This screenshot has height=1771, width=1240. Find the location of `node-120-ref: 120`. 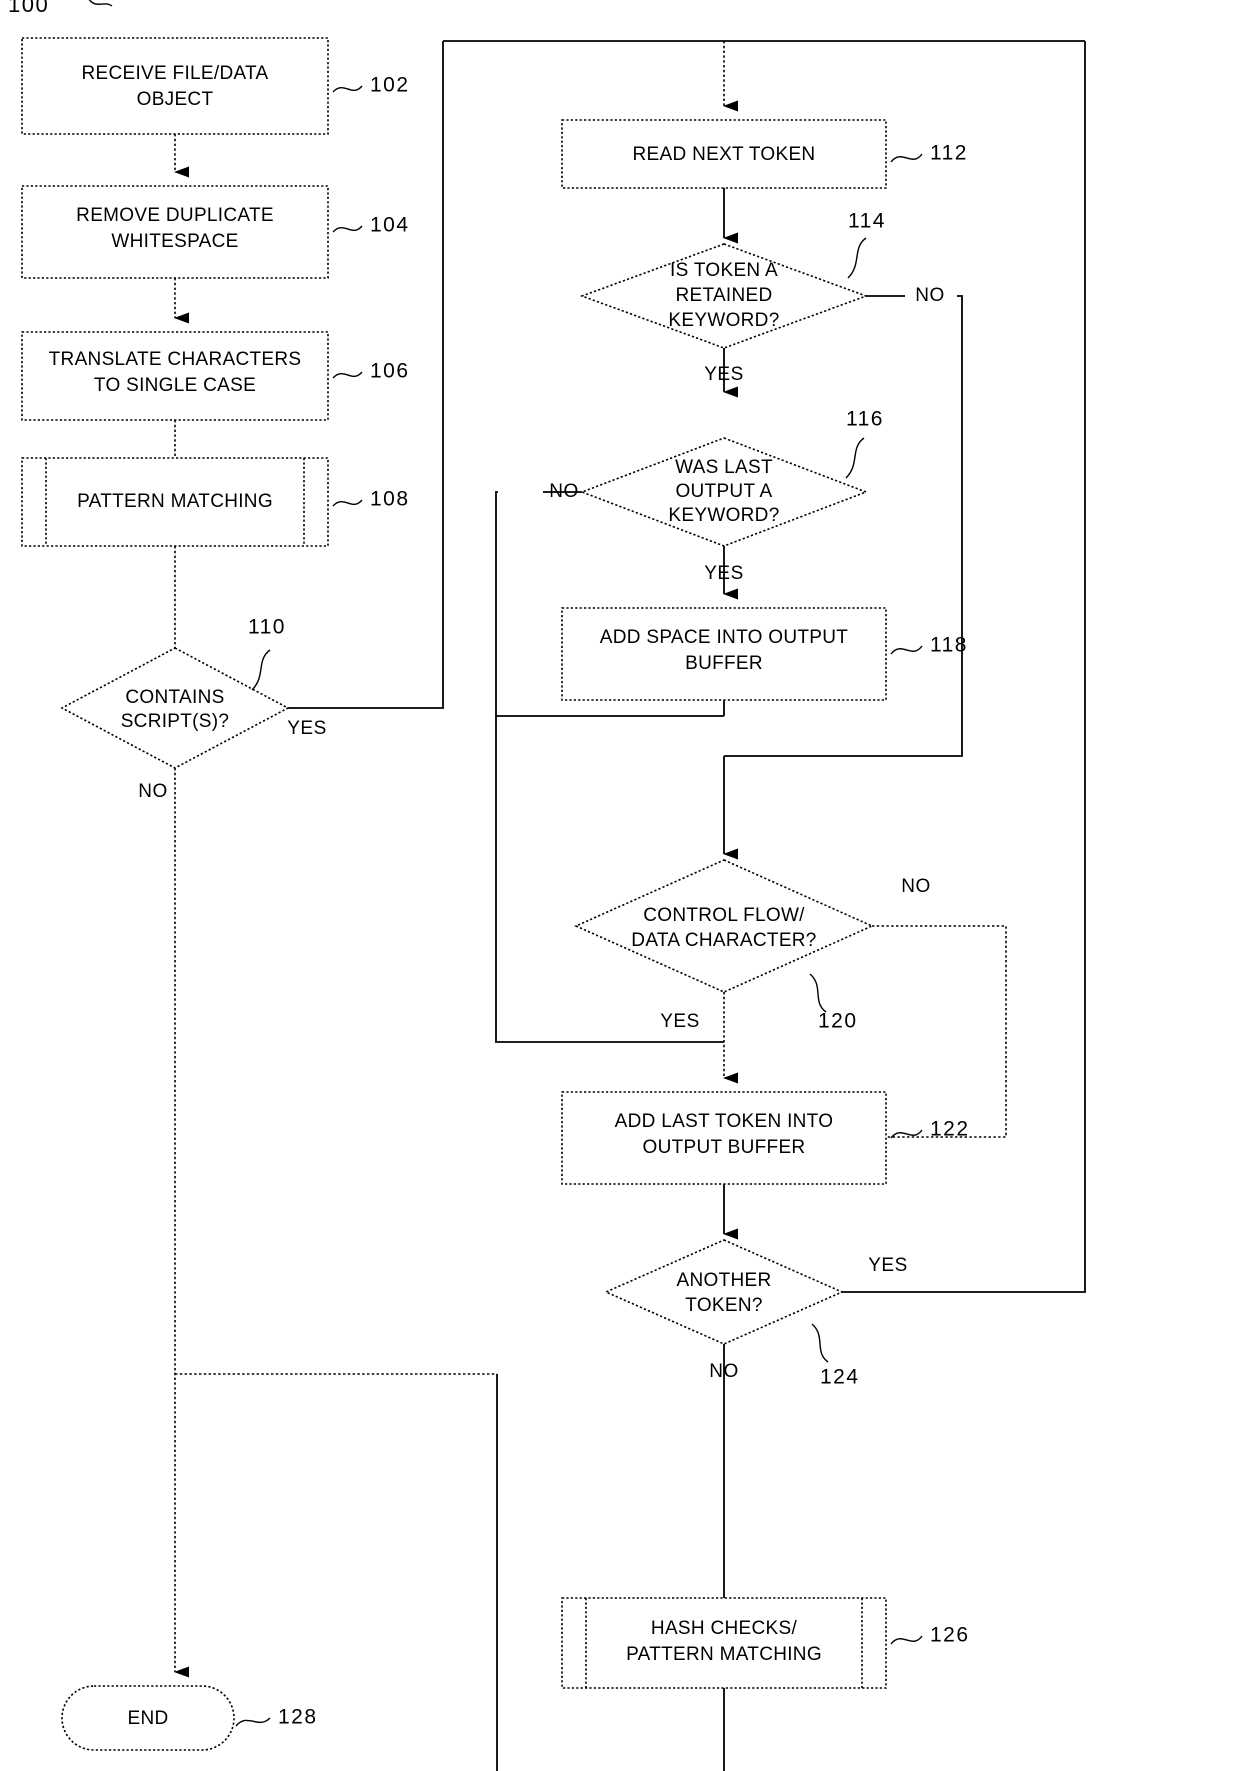

node-120-ref: 120 is located at coordinates (838, 1021).